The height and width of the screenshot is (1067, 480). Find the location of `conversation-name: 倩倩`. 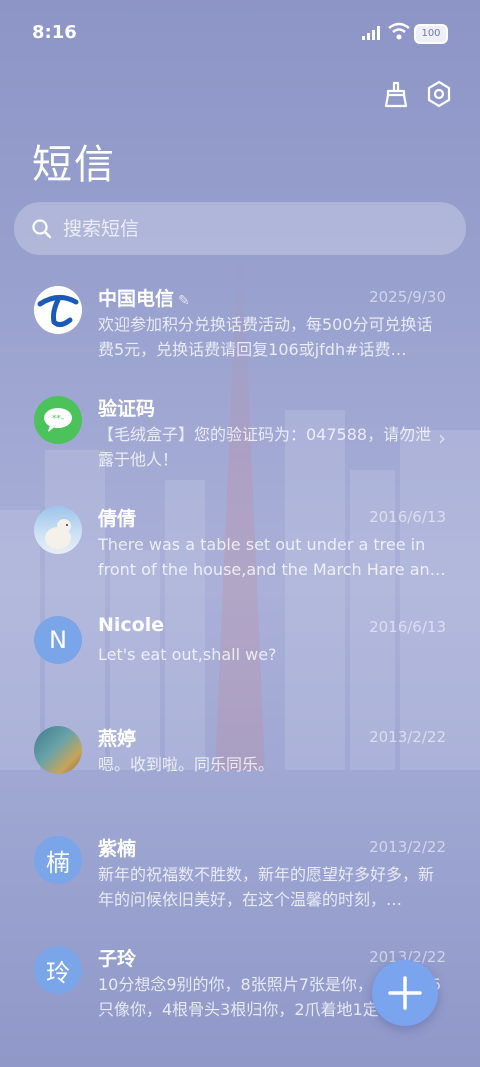

conversation-name: 倩倩 is located at coordinates (117, 519).